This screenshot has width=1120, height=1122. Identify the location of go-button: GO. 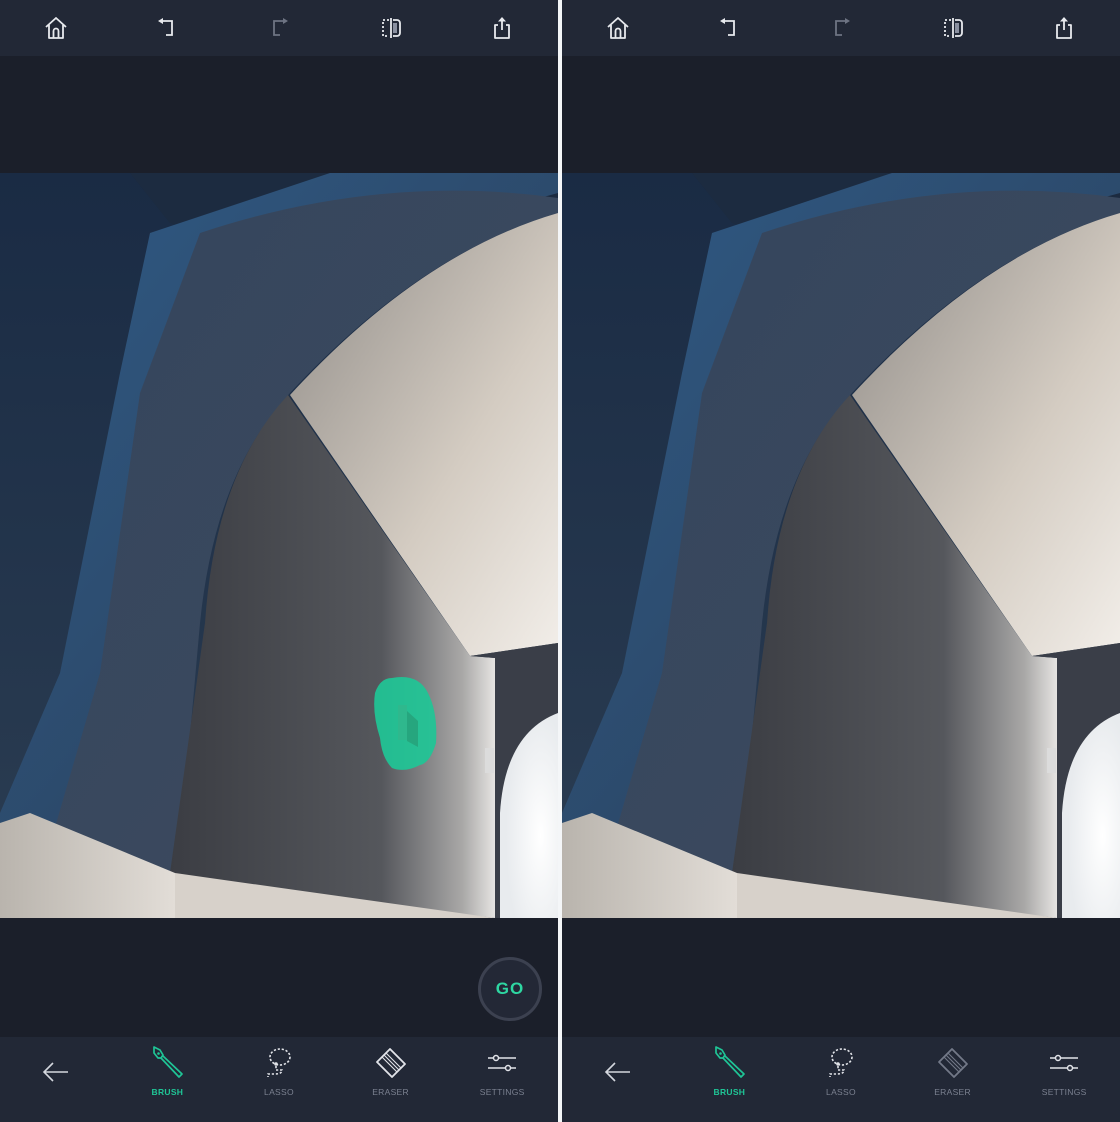
(510, 989).